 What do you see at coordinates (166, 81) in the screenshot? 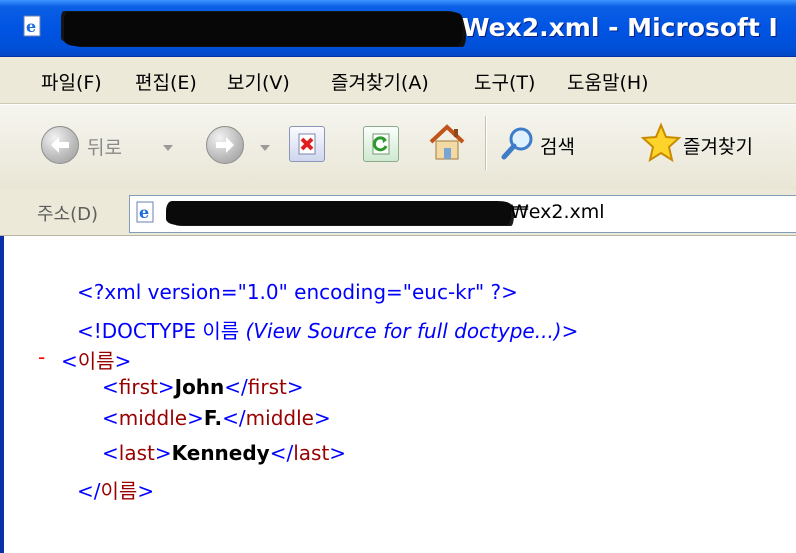
I see `menu-edit: 편집(E)` at bounding box center [166, 81].